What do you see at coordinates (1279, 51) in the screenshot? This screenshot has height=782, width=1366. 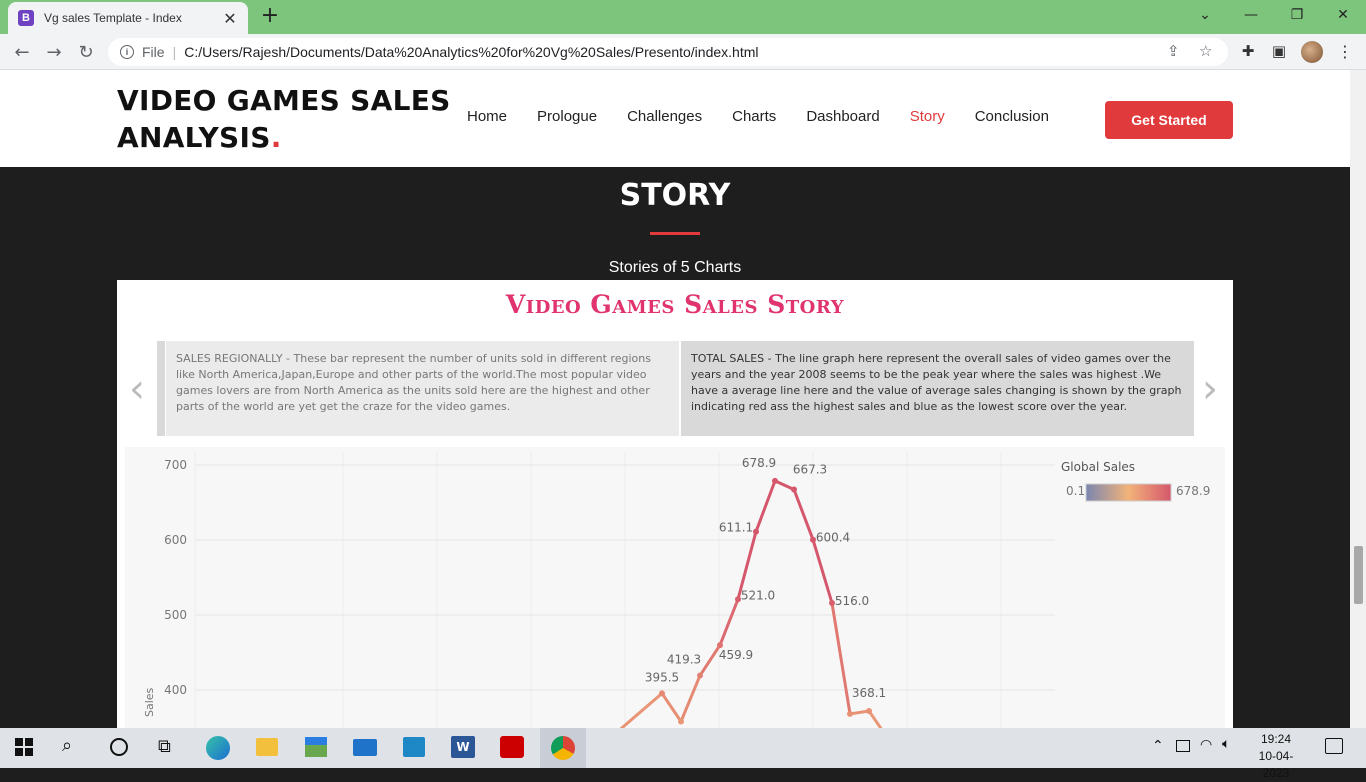 I see `side-panel-icon: ▣` at bounding box center [1279, 51].